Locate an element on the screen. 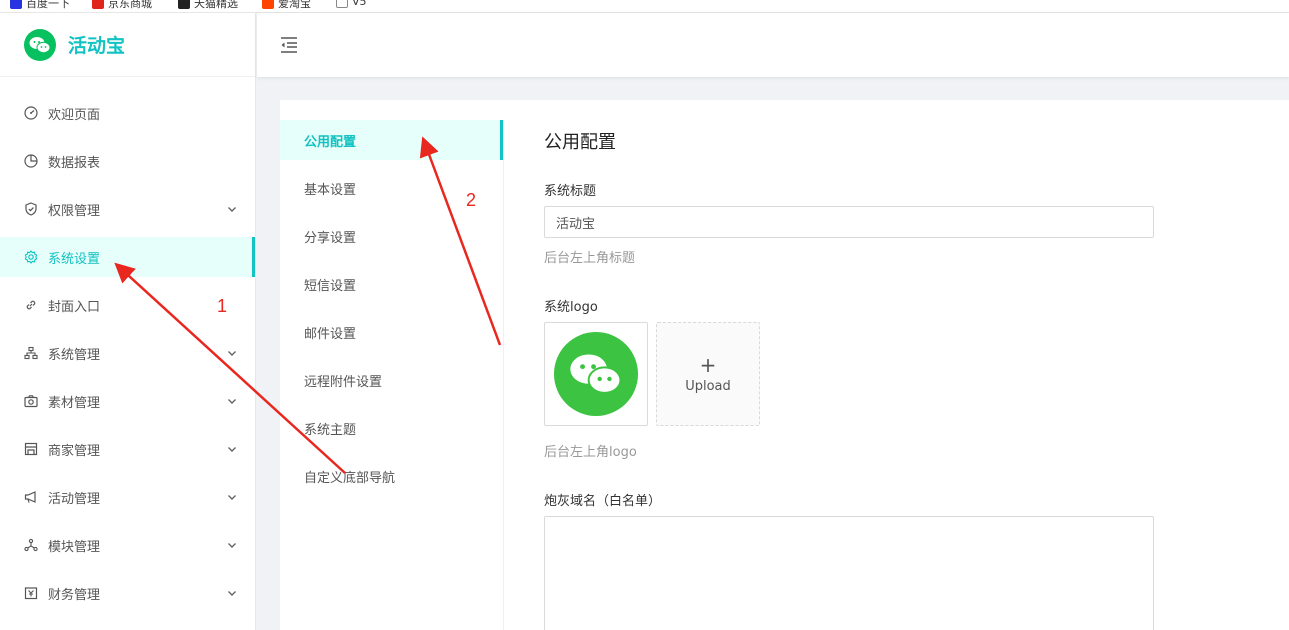  tab-system-theme: 系统主题 is located at coordinates (391, 428).